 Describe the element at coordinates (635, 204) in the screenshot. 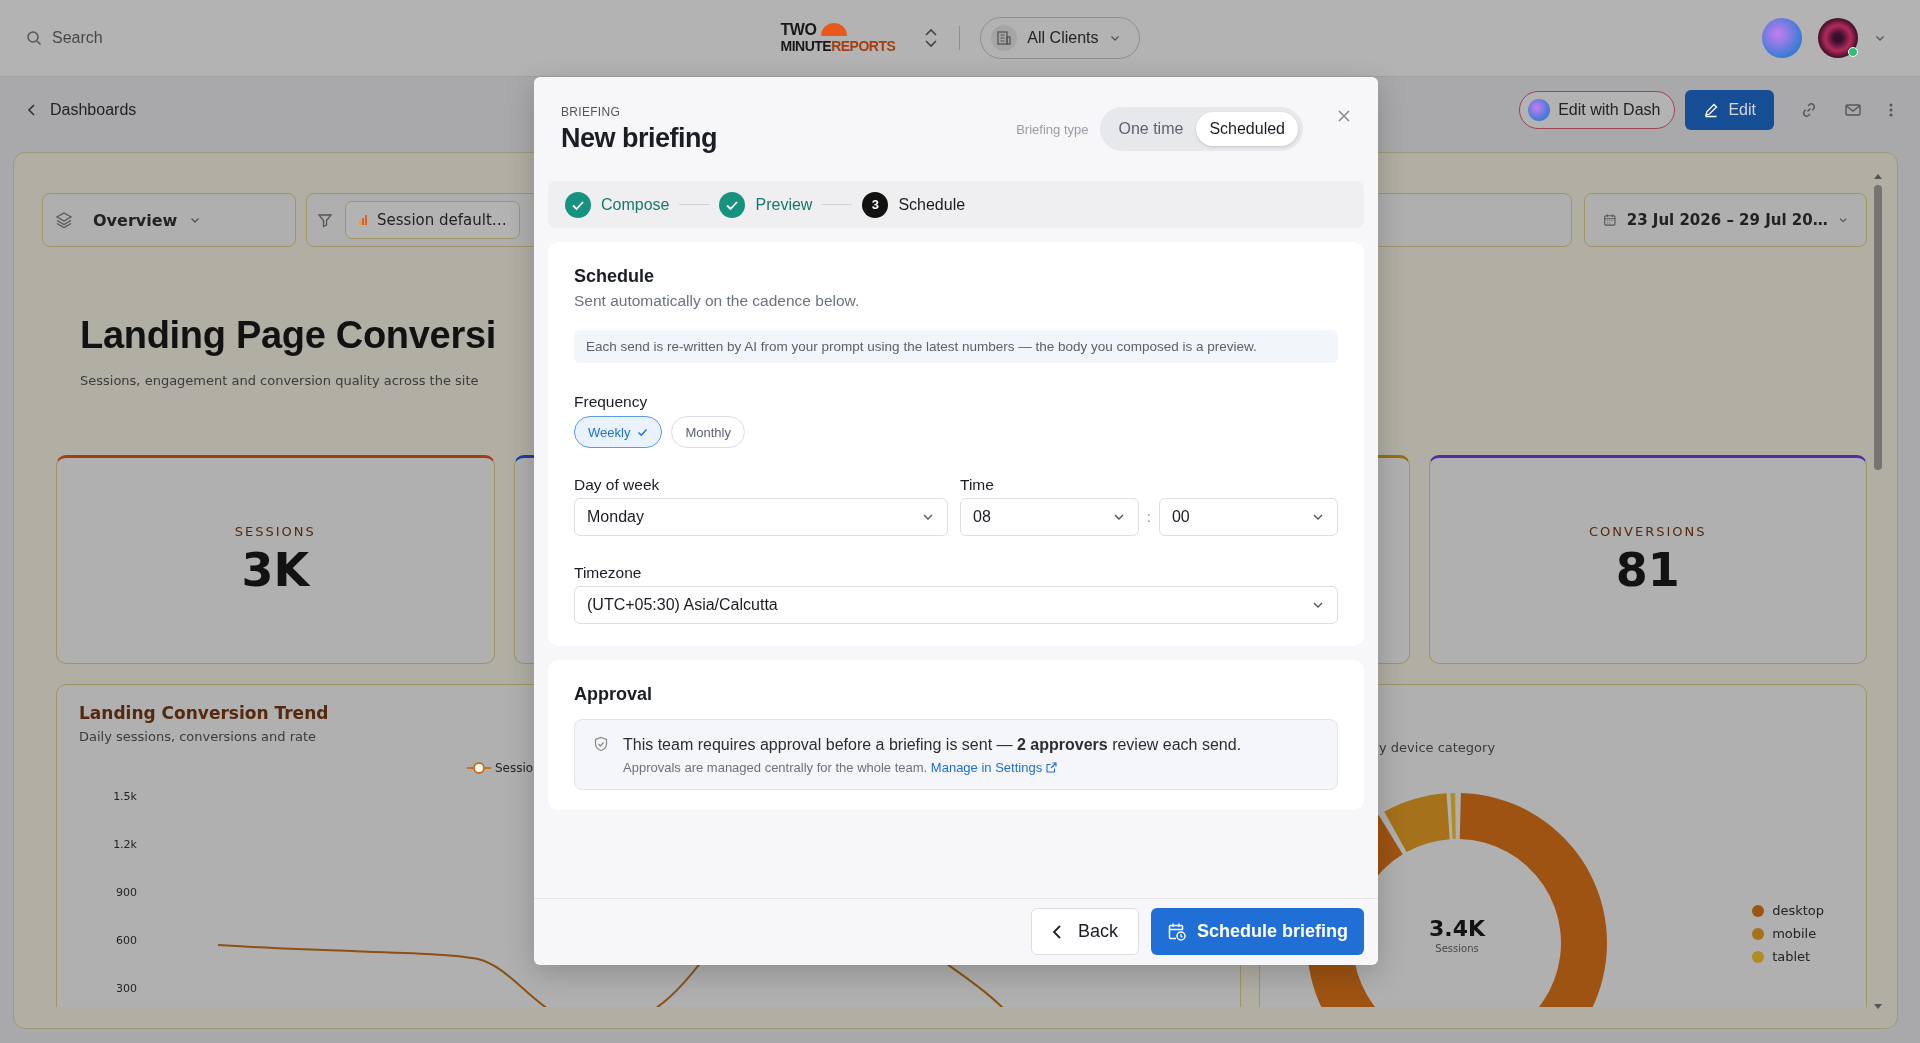

I see `step-label: Compose` at that location.